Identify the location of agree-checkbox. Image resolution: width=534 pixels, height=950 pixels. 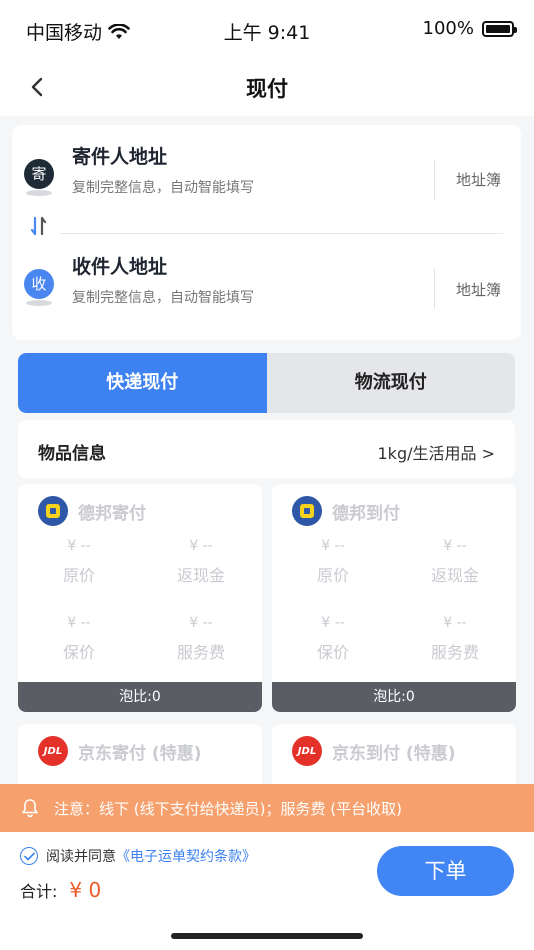
(29, 856).